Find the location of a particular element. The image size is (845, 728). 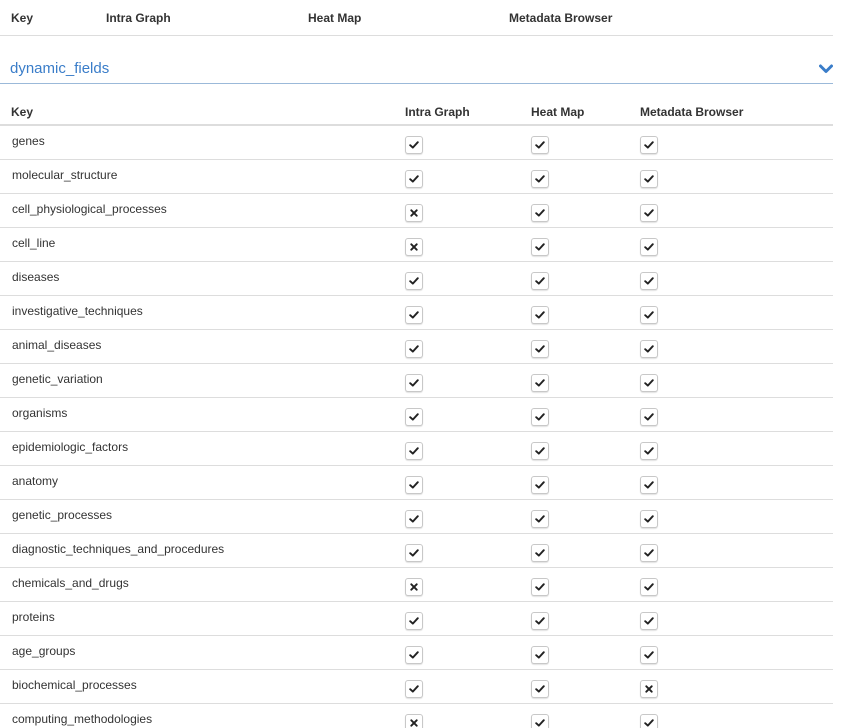

table-row: cell_line is located at coordinates (416, 245).